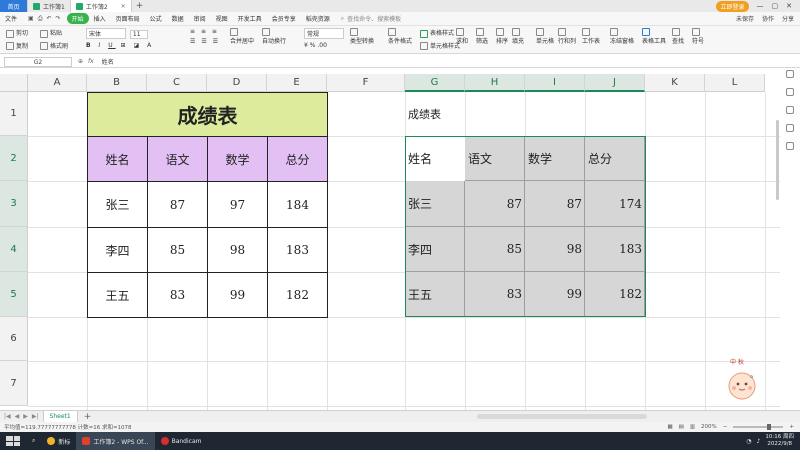 This screenshot has height=450, width=800. I want to click on worksheet-button: 工作表, so click(591, 36).